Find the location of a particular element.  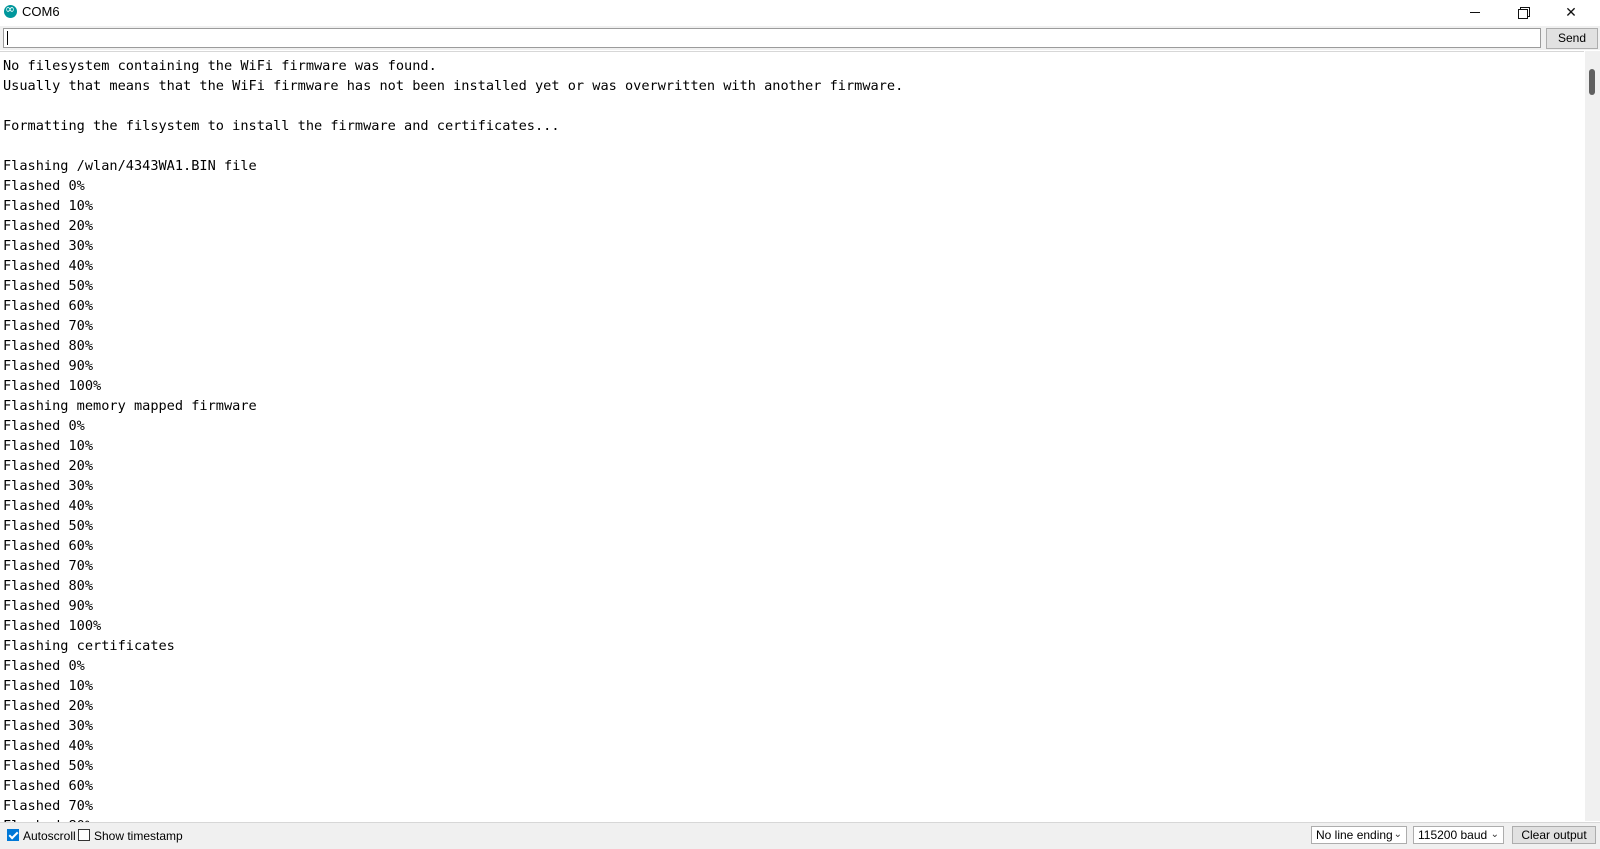

send-bar: Send is located at coordinates (800, 38).